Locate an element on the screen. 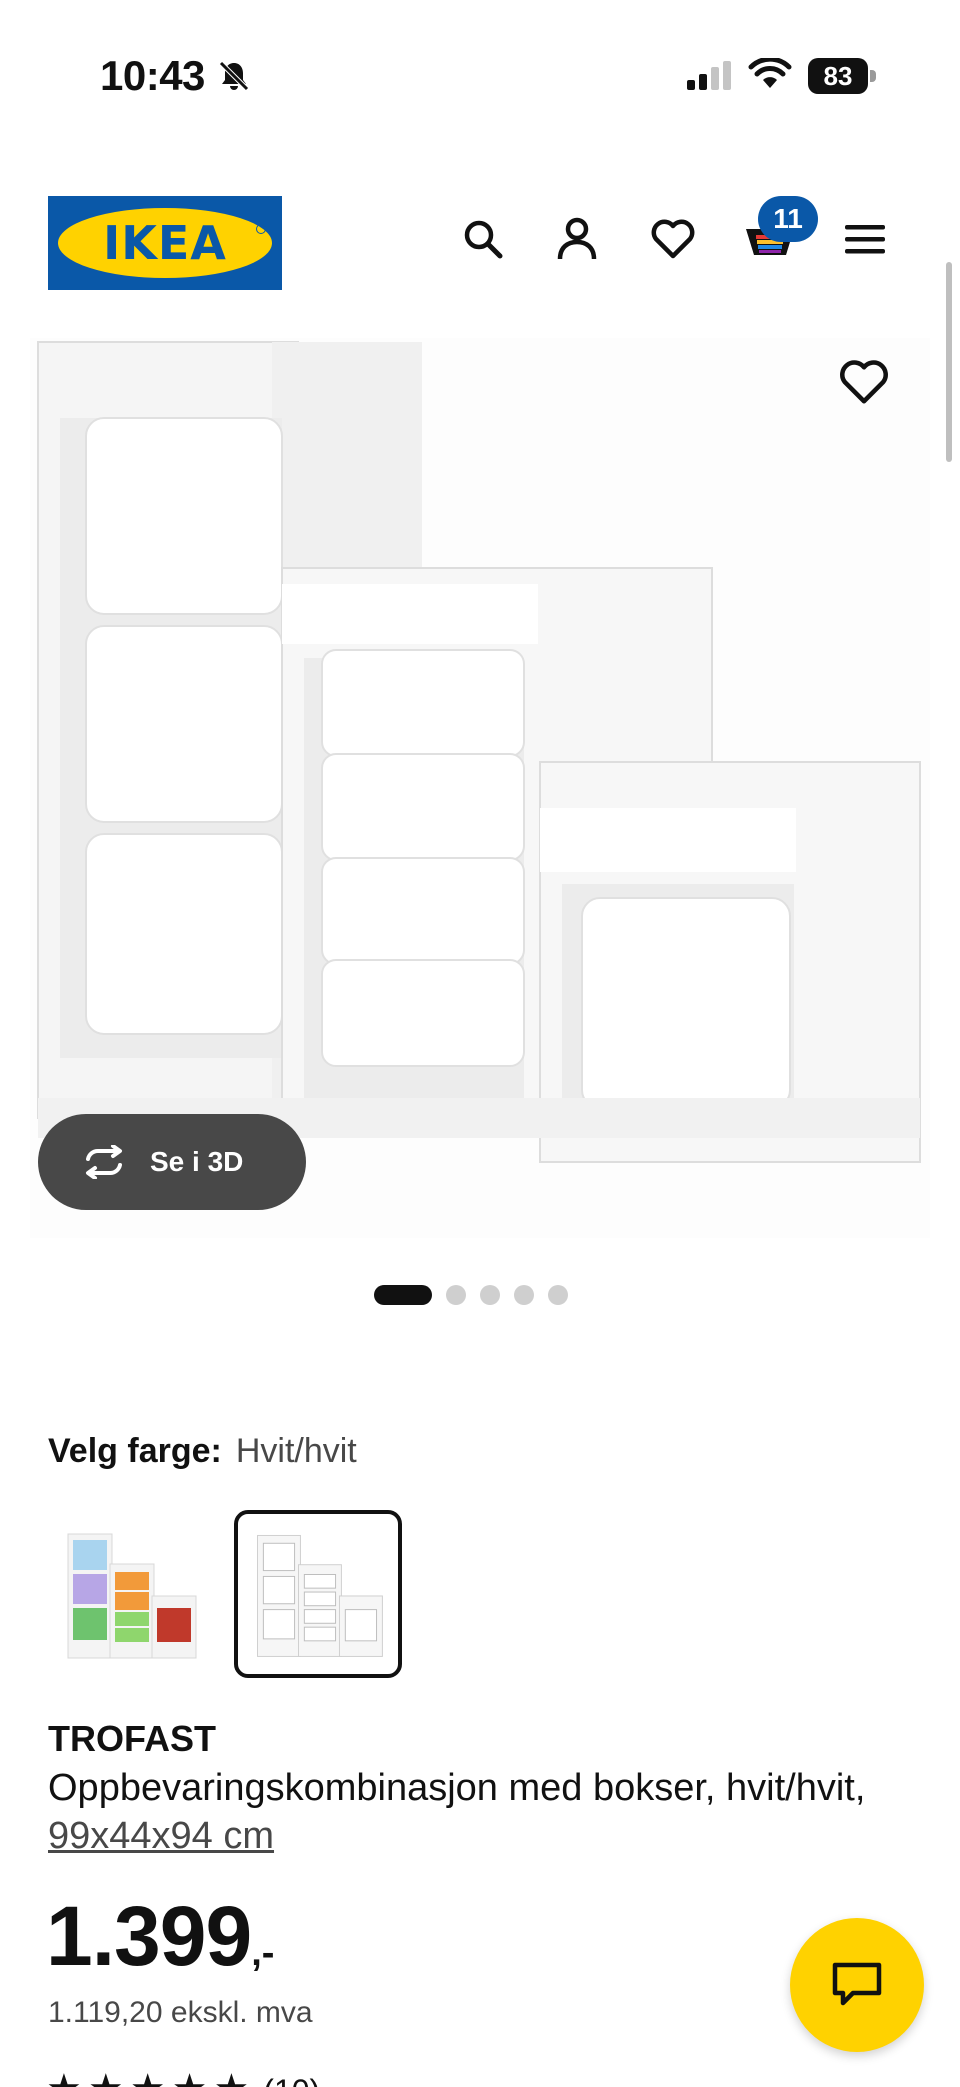 The width and height of the screenshot is (960, 2087). rating-stars: ★★★★★ is located at coordinates (150, 2077).